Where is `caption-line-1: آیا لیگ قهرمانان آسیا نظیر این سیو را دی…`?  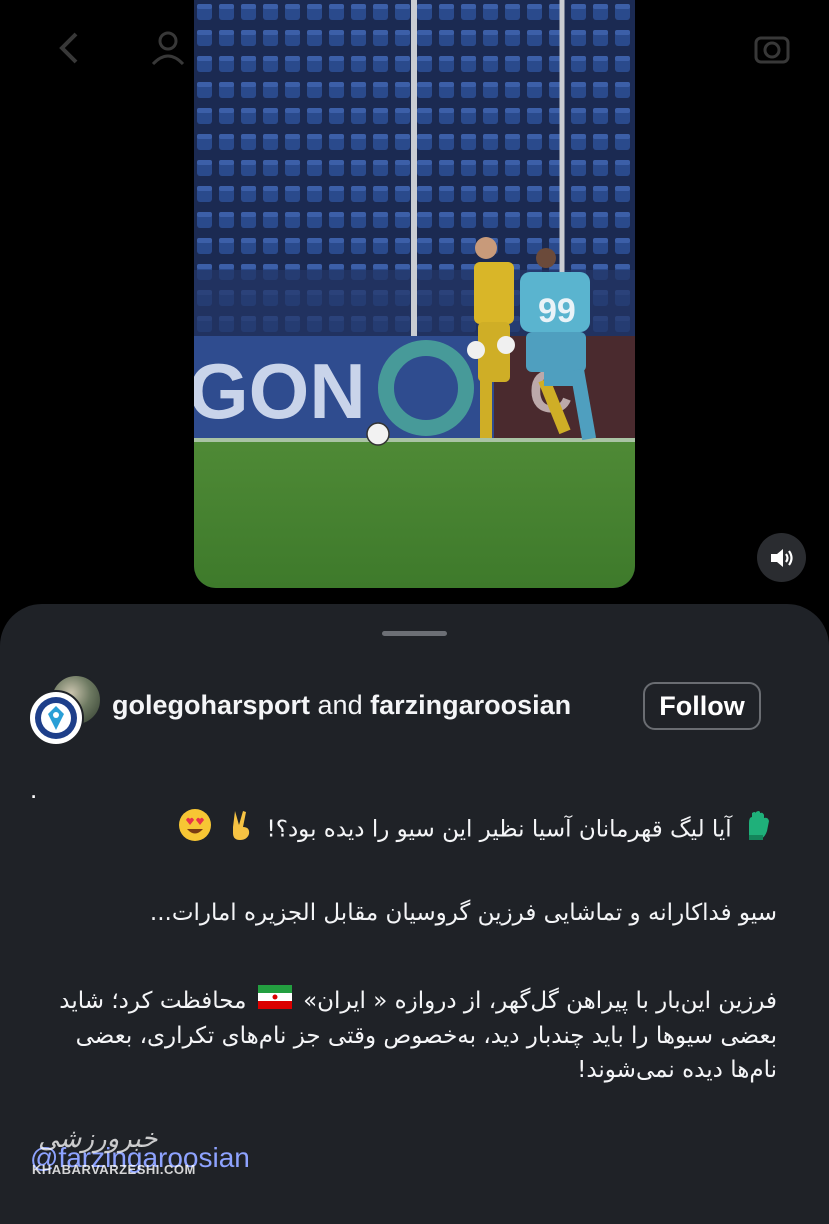 caption-line-1: آیا لیگ قهرمانان آسیا نظیر این سیو را دی… is located at coordinates (407, 830).